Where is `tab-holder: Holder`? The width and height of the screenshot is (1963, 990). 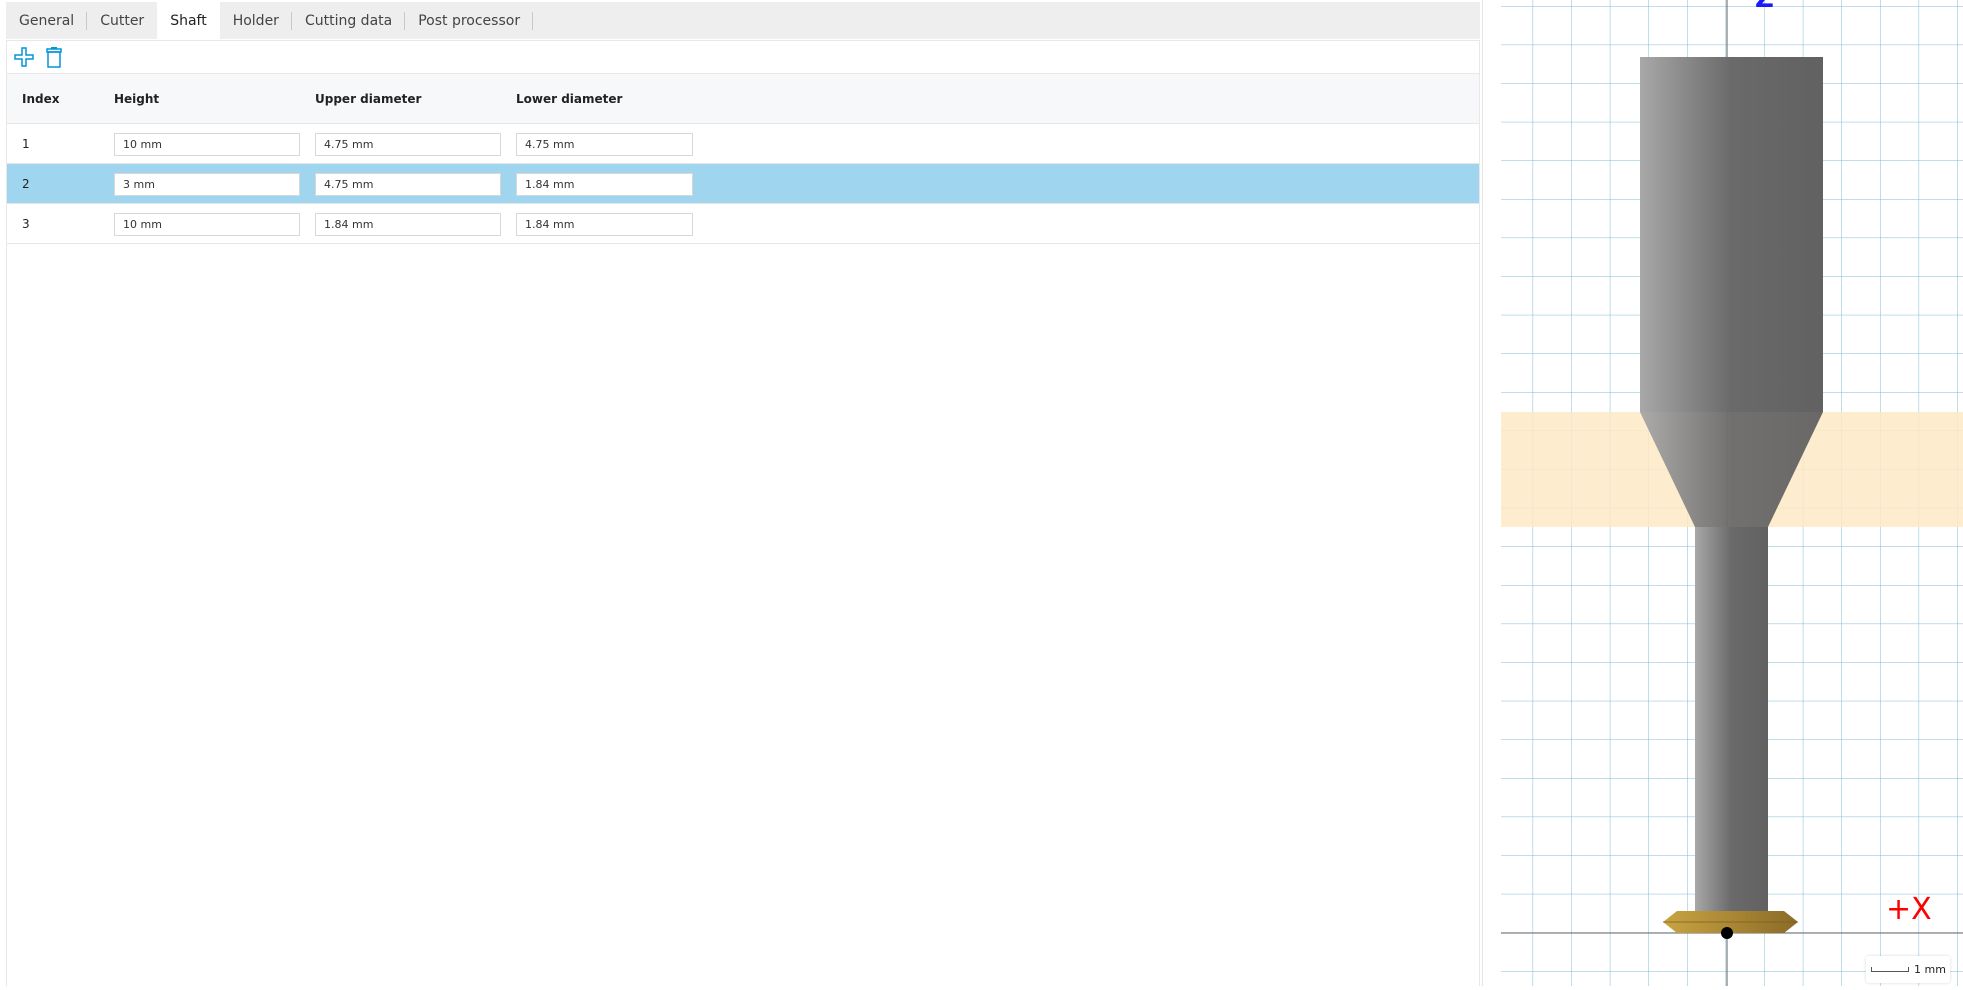
tab-holder: Holder is located at coordinates (256, 20).